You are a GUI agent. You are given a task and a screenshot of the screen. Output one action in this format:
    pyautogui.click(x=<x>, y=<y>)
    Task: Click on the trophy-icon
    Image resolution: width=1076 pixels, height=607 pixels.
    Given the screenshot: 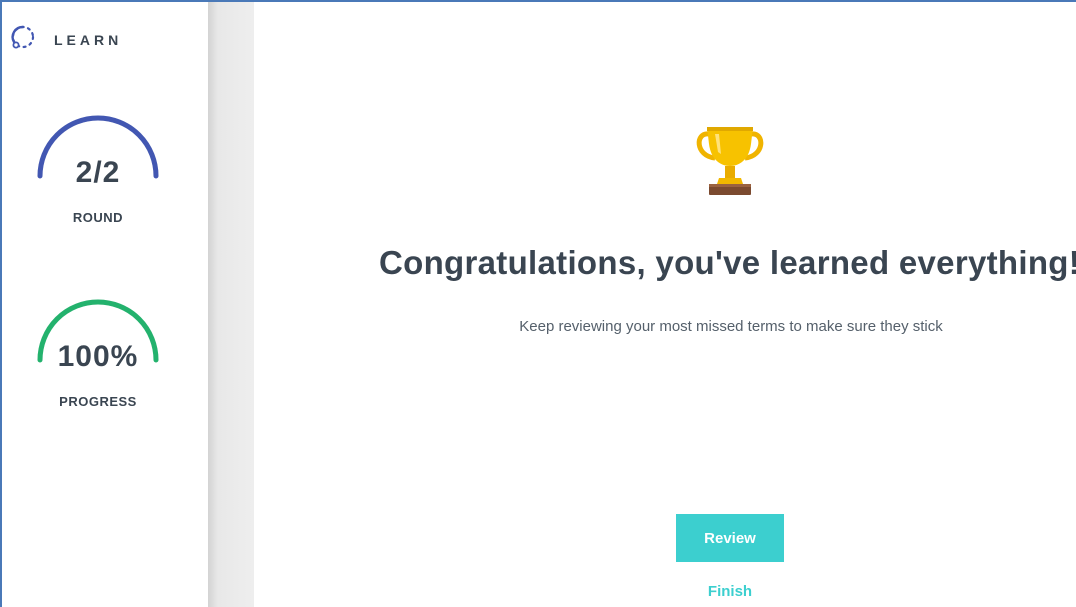 What is the action you would take?
    pyautogui.click(x=730, y=162)
    